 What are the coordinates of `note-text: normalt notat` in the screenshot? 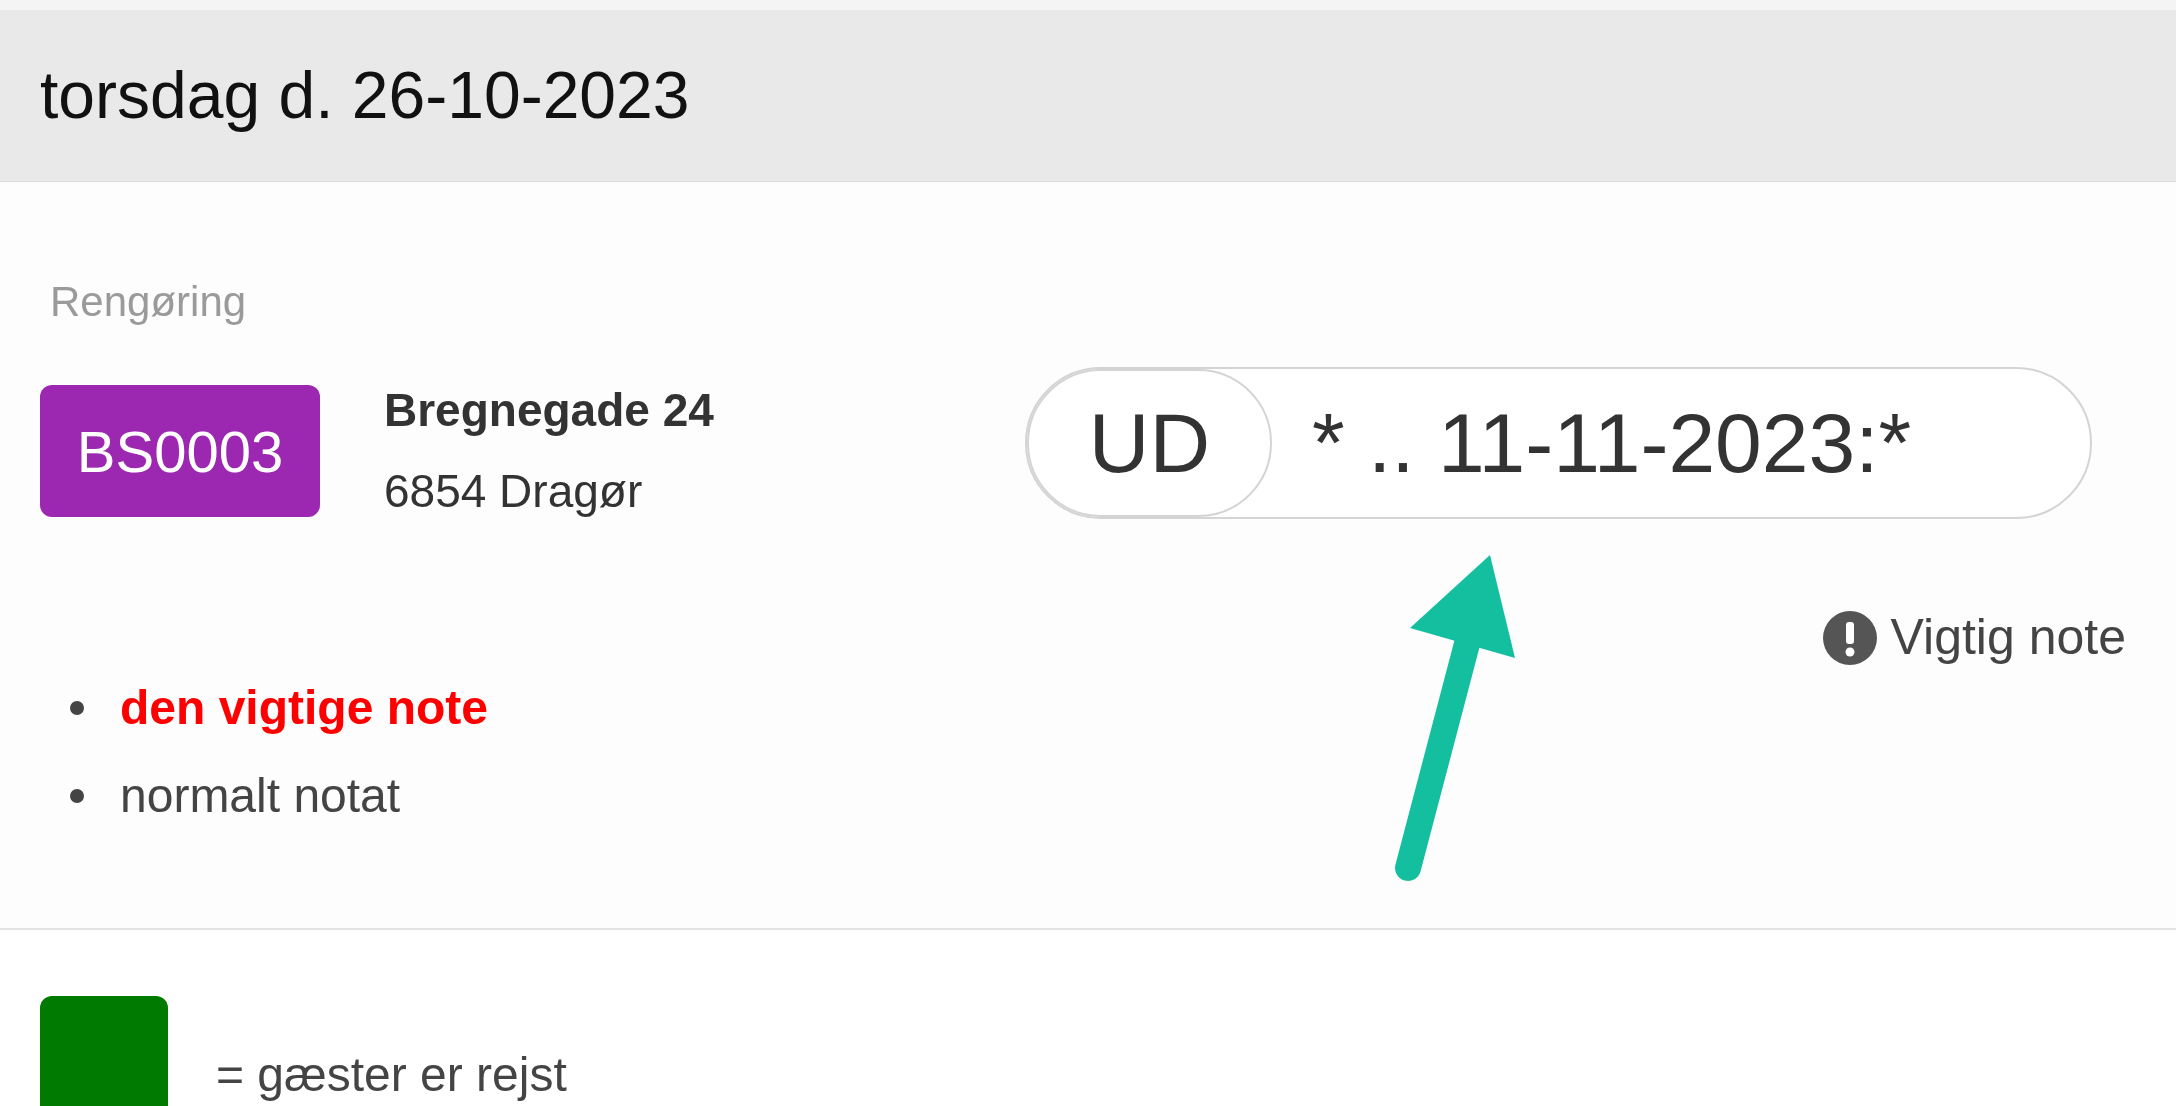 It's located at (260, 796).